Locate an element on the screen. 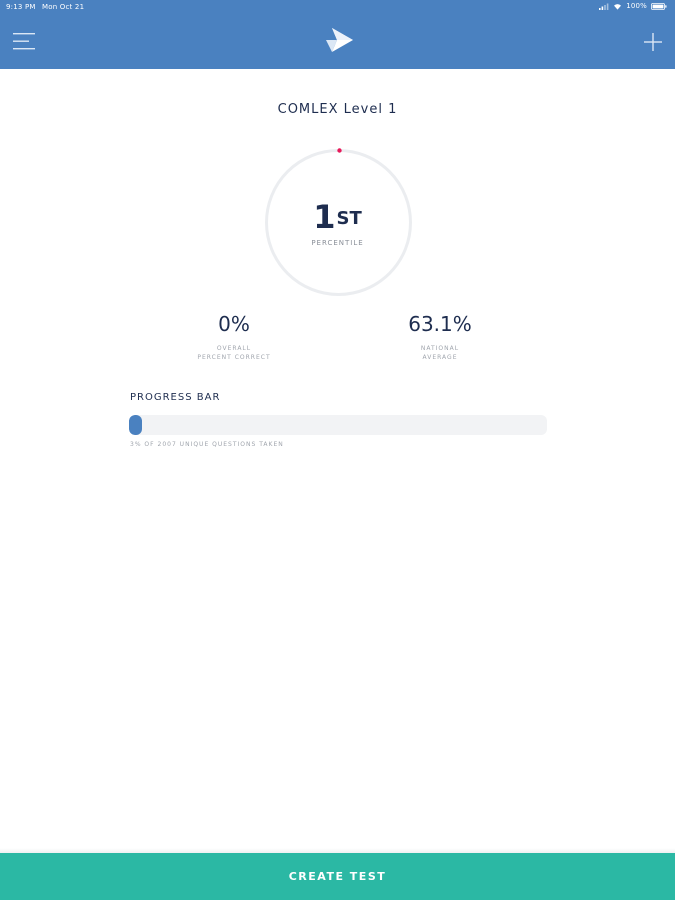 The width and height of the screenshot is (675, 900). hamburger-menu-icon is located at coordinates (24, 41).